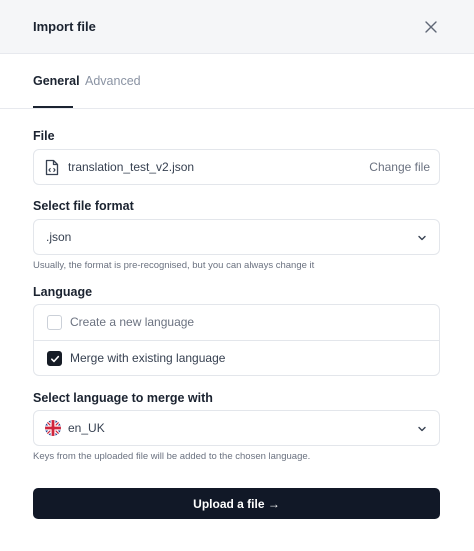  What do you see at coordinates (236, 359) in the screenshot?
I see `option-merge-existing-language: Merge with existing language` at bounding box center [236, 359].